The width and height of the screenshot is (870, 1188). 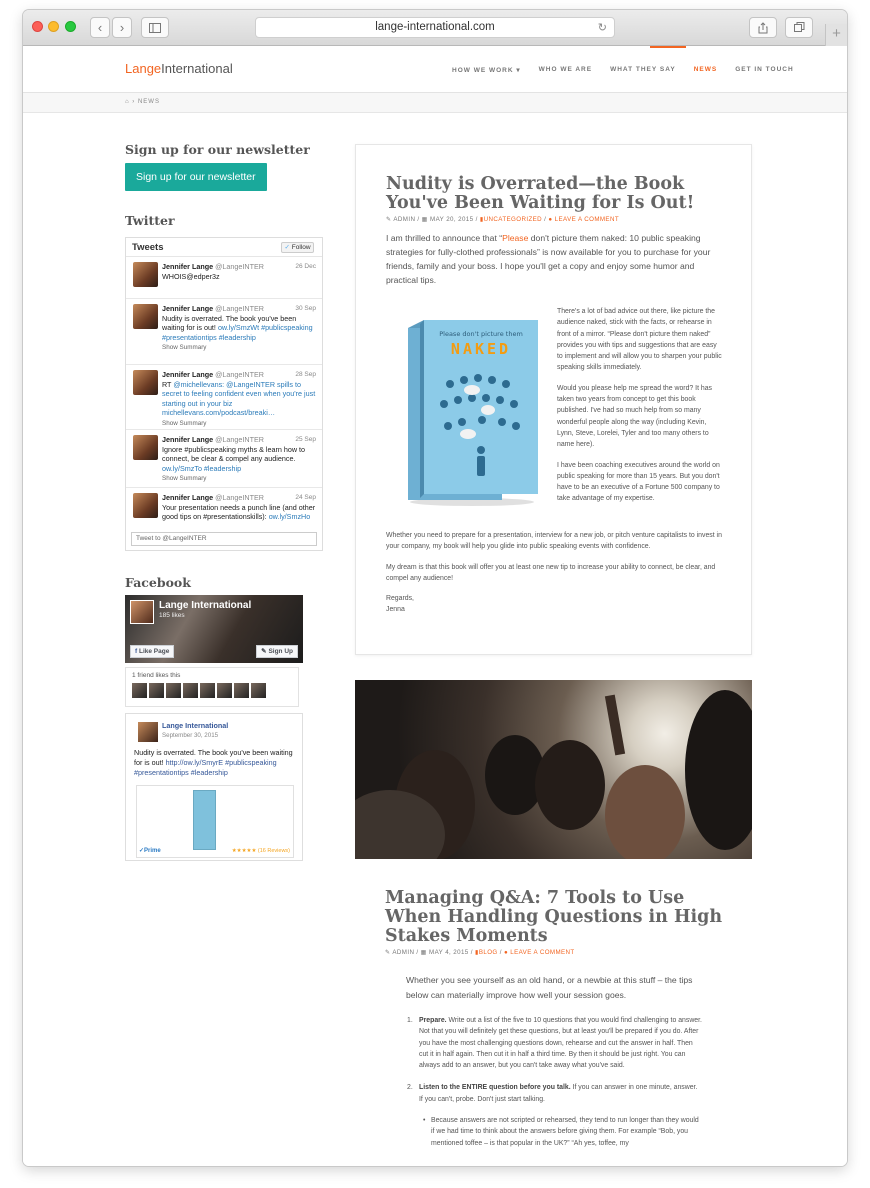 I want to click on tweet-text: WHOIS@edper3z, so click(x=191, y=276).